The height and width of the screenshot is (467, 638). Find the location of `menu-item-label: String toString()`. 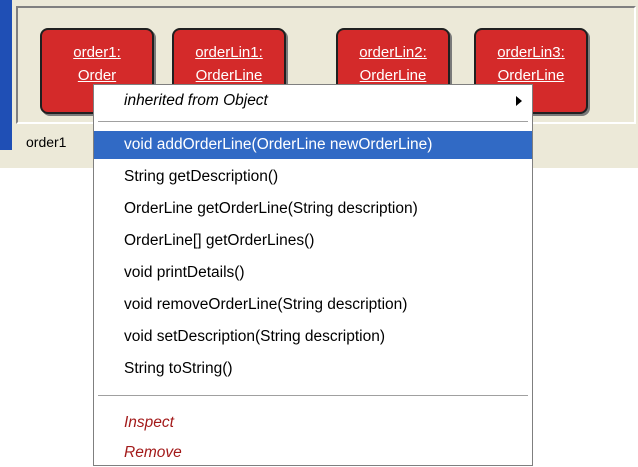

menu-item-label: String toString() is located at coordinates (178, 368).